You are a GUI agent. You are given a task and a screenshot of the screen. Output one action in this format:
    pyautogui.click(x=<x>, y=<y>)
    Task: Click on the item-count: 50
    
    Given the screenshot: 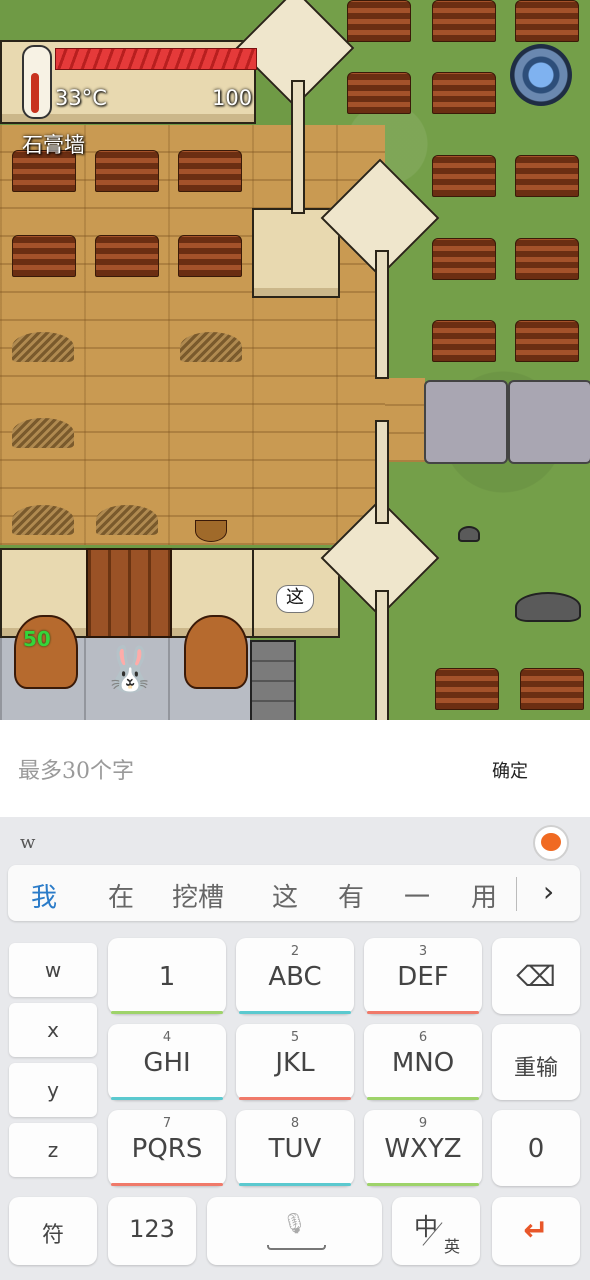 What is the action you would take?
    pyautogui.click(x=37, y=639)
    